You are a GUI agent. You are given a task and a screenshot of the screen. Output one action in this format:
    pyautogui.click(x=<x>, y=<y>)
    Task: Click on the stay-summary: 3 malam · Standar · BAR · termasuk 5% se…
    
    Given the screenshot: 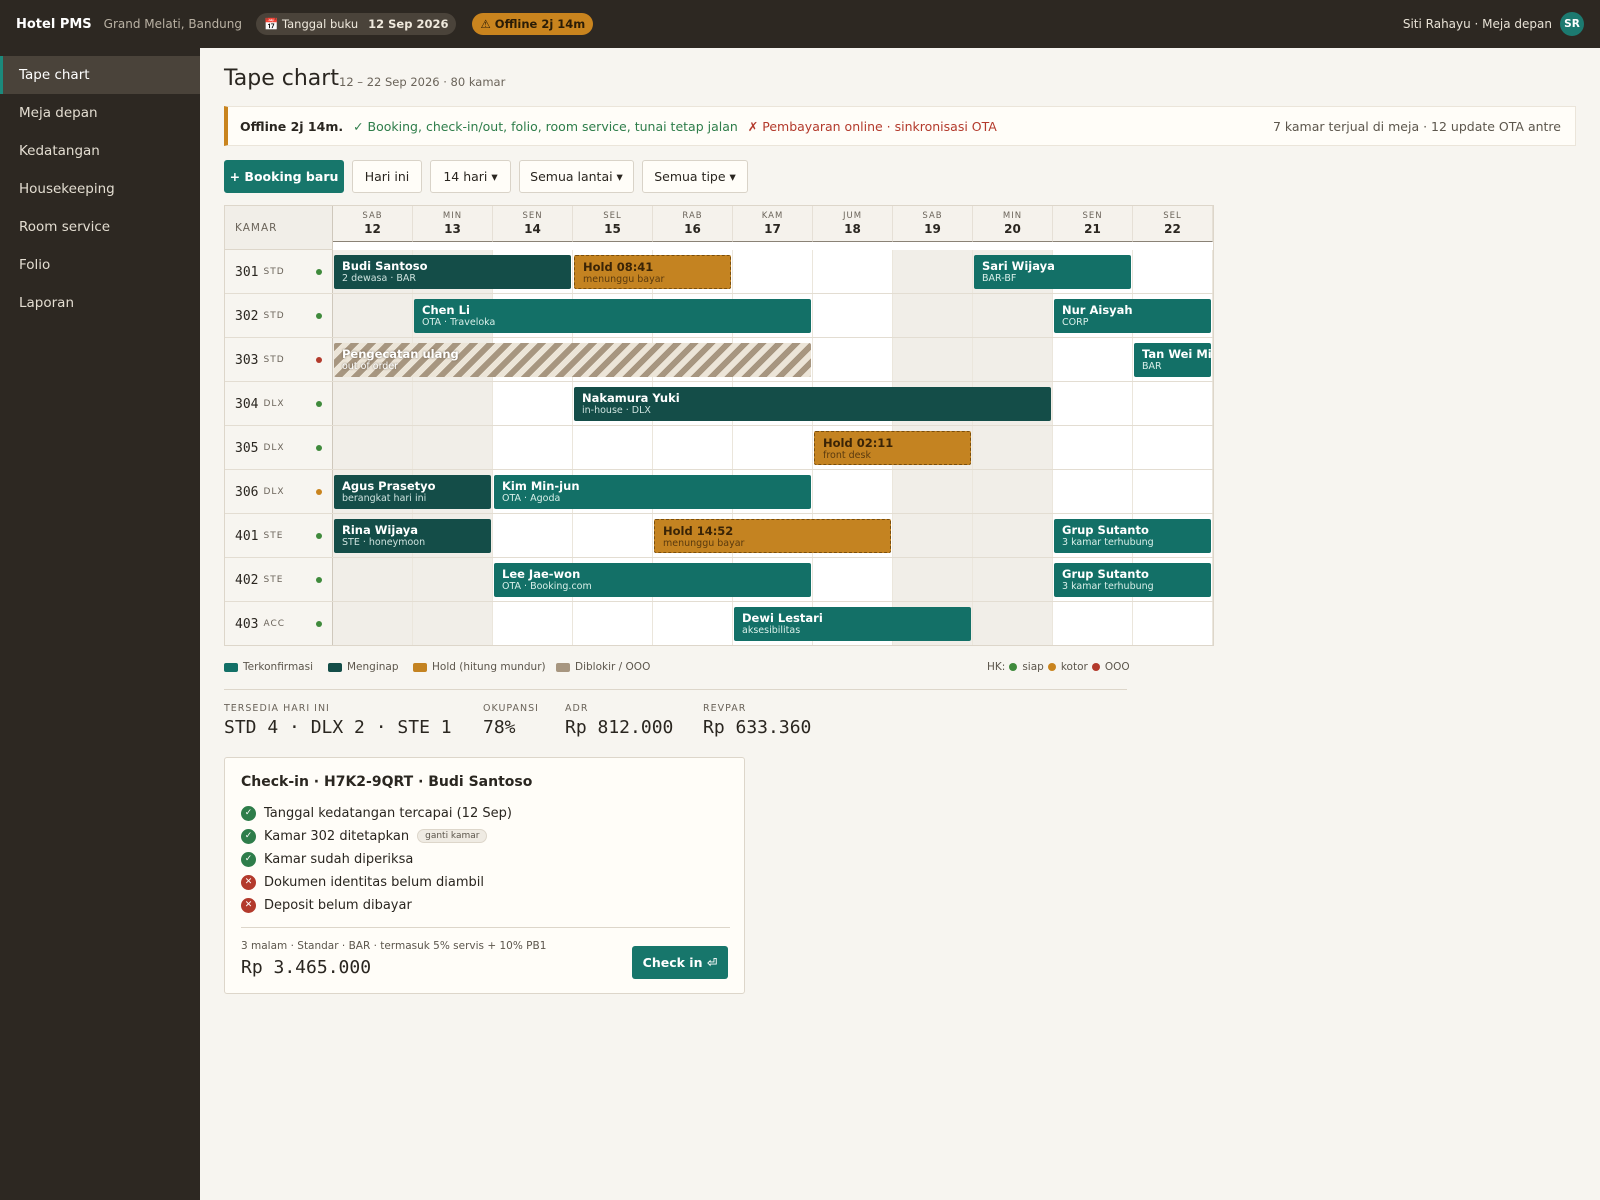 What is the action you would take?
    pyautogui.click(x=394, y=946)
    